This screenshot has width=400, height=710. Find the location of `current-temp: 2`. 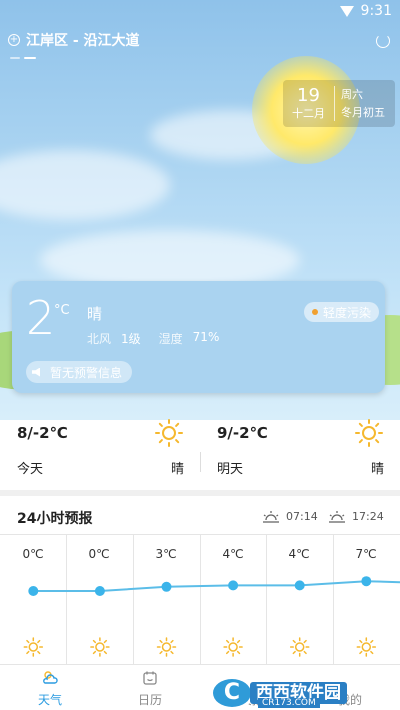

current-temp: 2 is located at coordinates (41, 318).